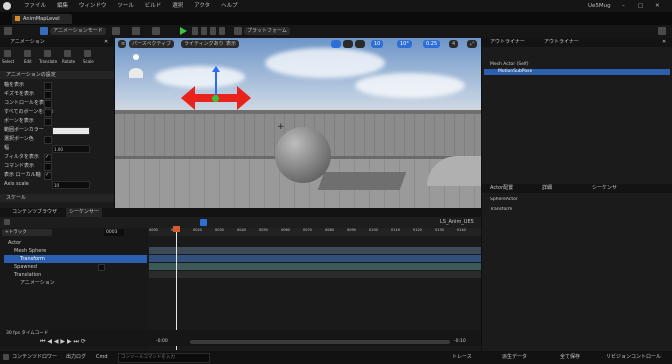  What do you see at coordinates (125, 6) in the screenshot?
I see `menu-item-tools: ツール` at bounding box center [125, 6].